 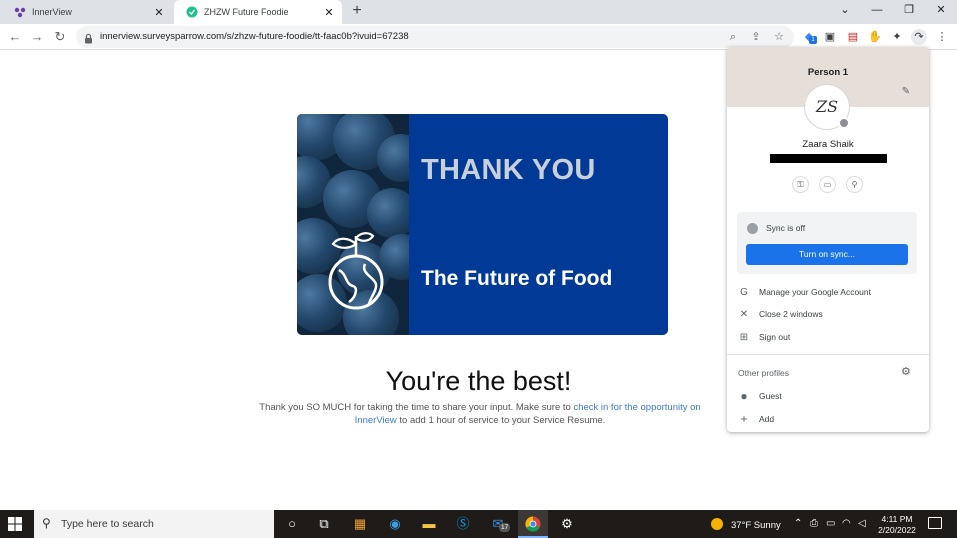 I want to click on sync-status: Sync is off, so click(x=786, y=228).